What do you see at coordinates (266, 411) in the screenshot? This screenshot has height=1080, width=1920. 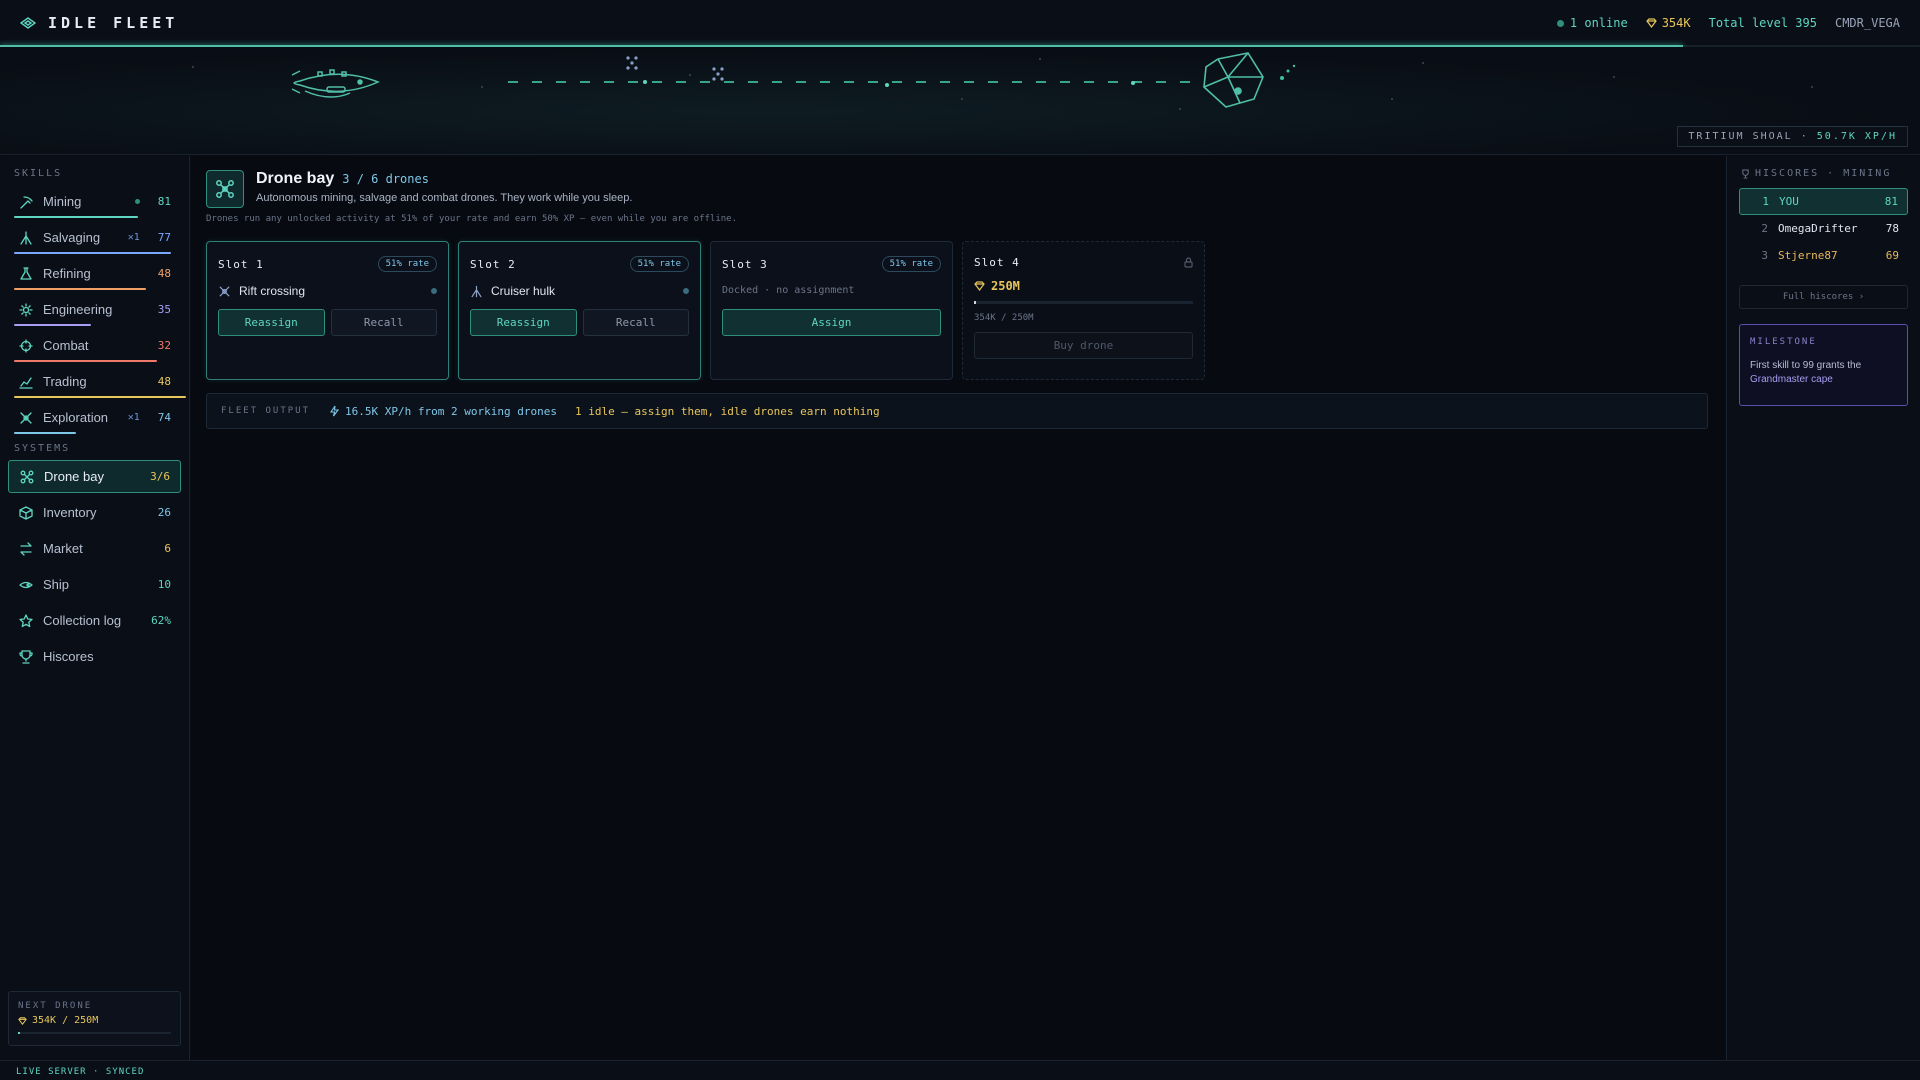 I see `fleet-output-label: FLEET OUTPUT` at bounding box center [266, 411].